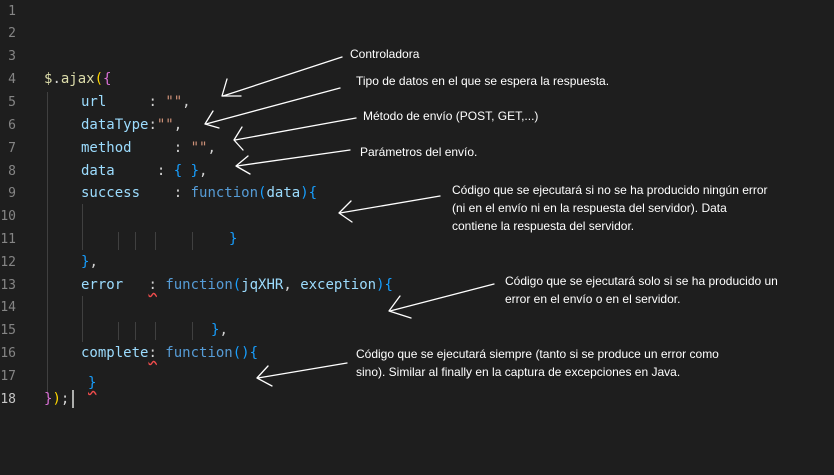  Describe the element at coordinates (451, 116) in the screenshot. I see `annotation-method: Método de envío (POST, GET,...)` at that location.